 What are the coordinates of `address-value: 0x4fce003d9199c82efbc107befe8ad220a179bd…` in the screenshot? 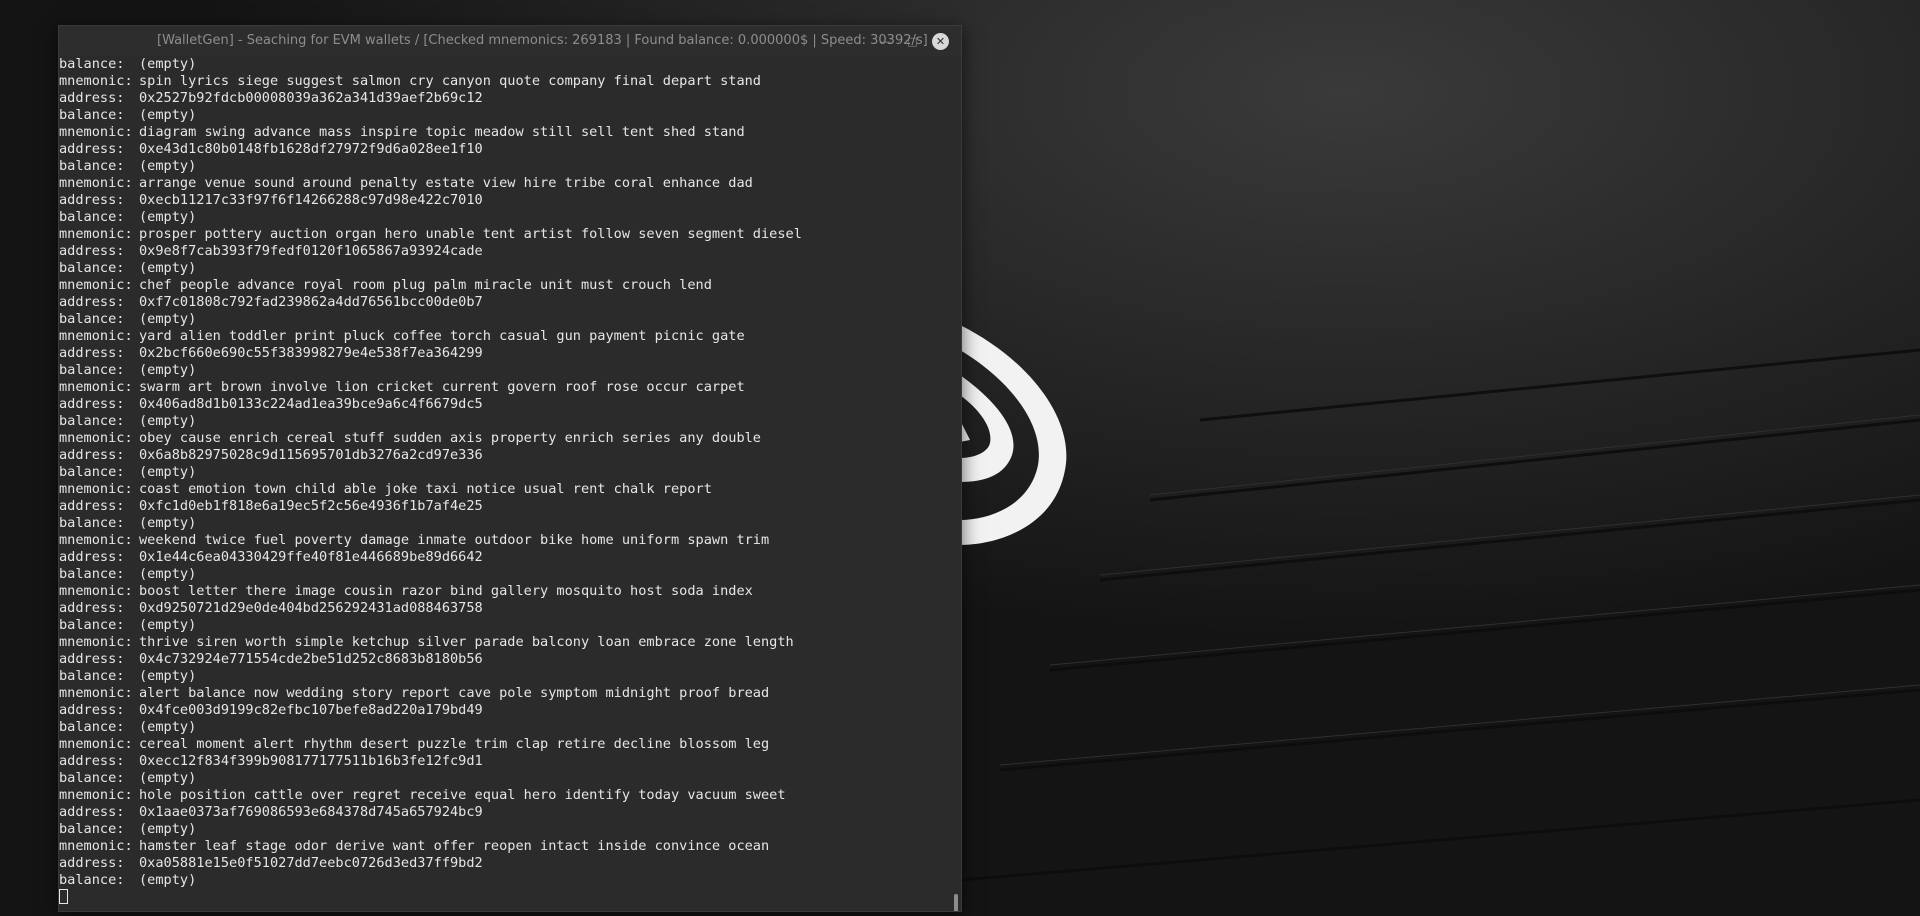 It's located at (311, 710).